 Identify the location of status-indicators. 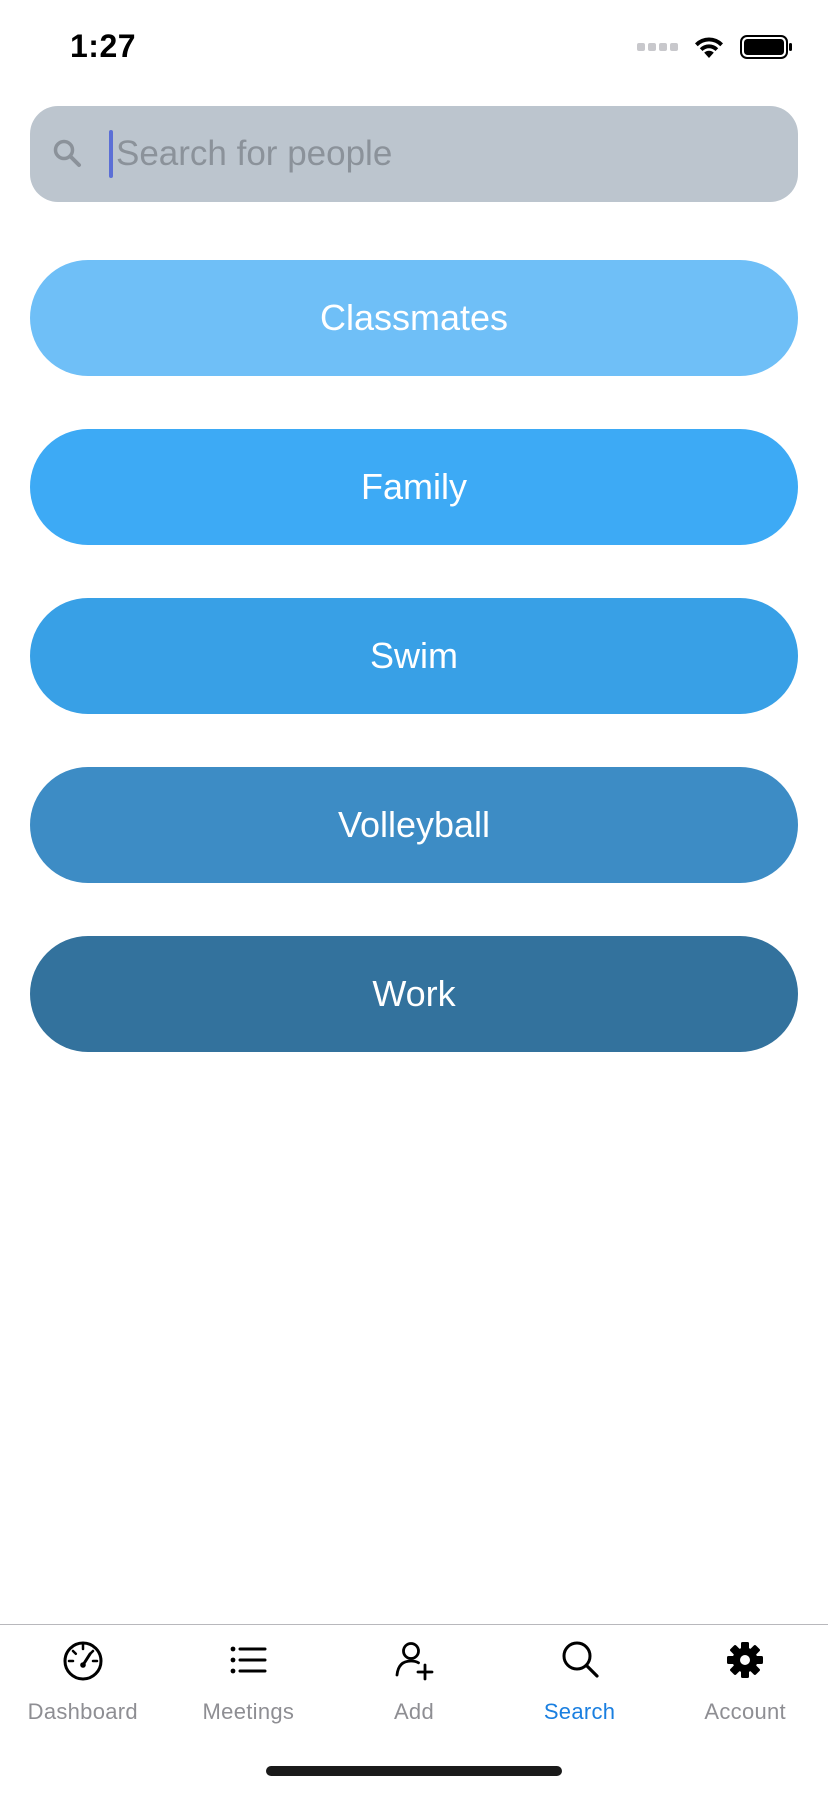
(715, 47).